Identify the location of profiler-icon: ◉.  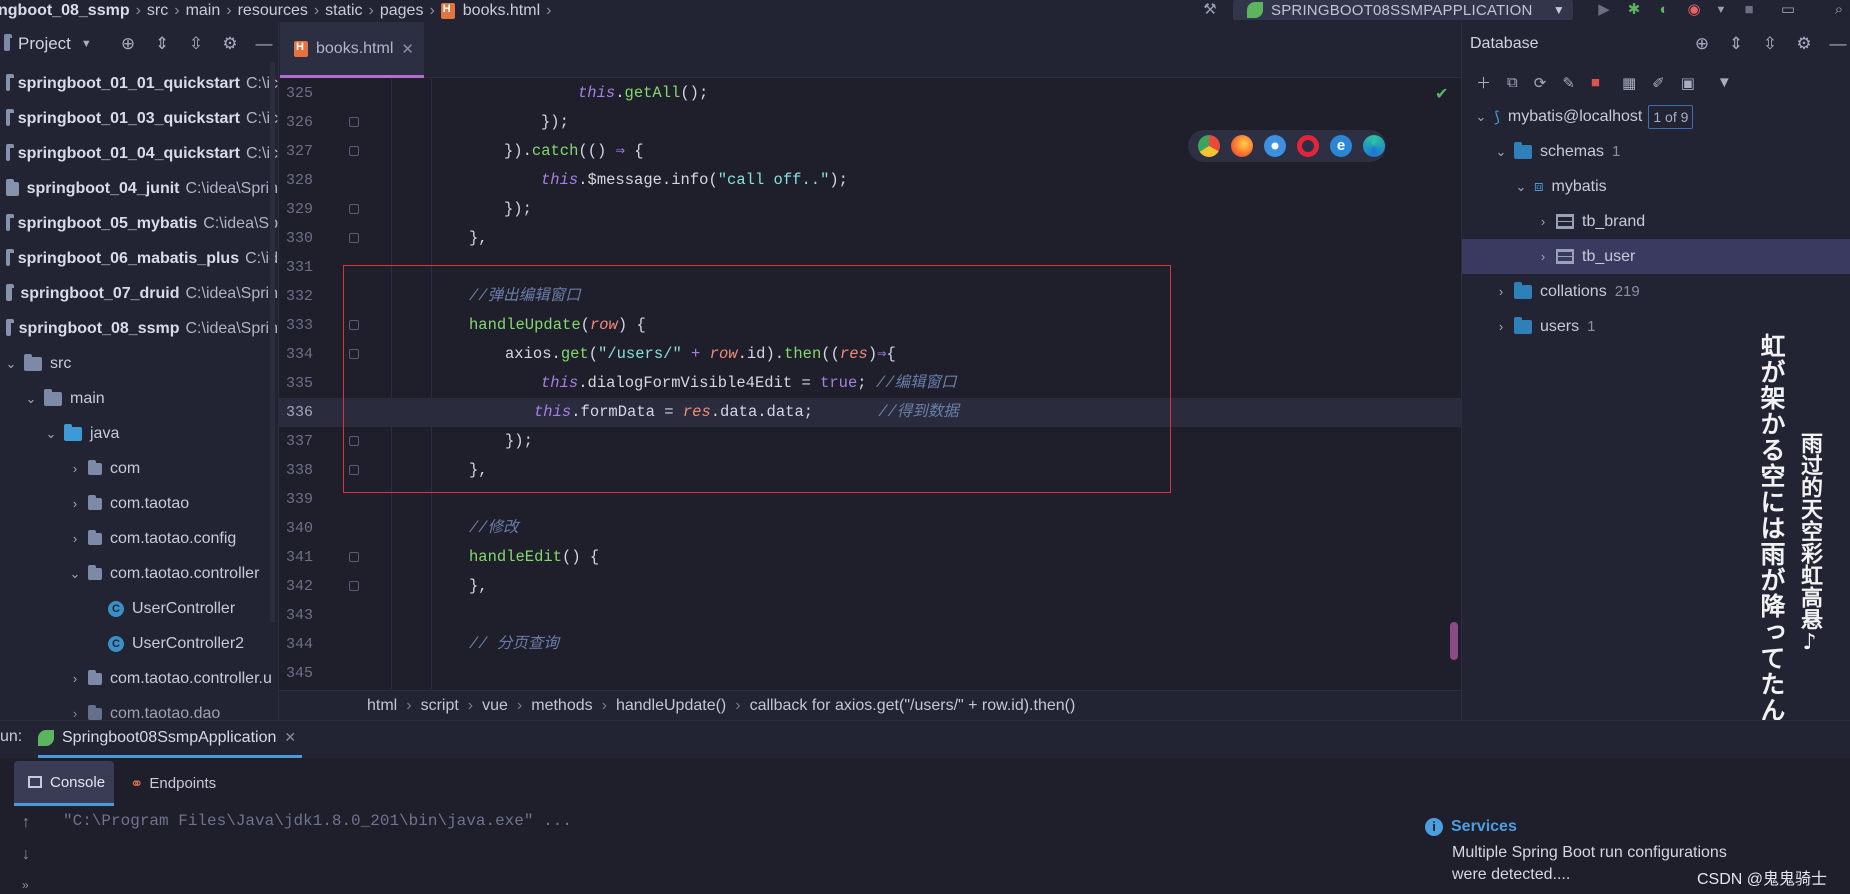
(1694, 10).